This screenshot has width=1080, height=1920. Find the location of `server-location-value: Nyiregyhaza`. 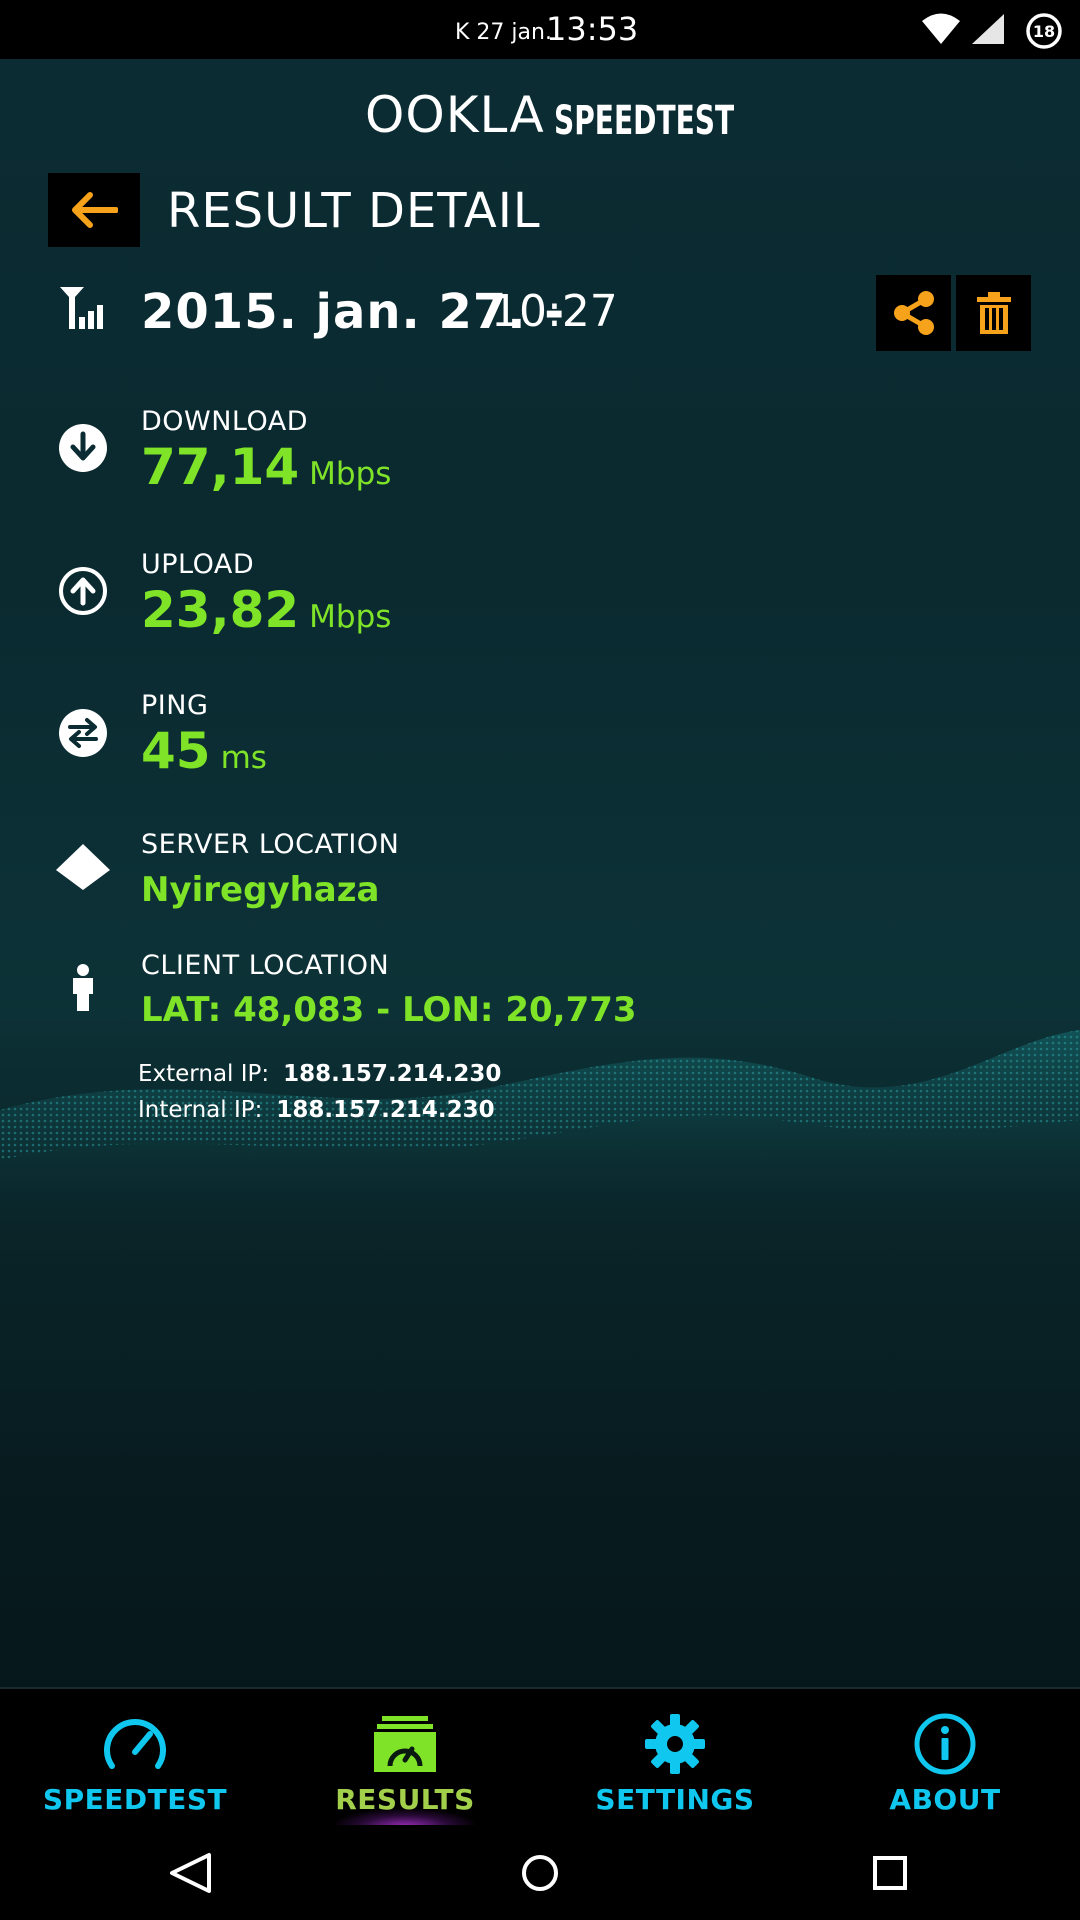

server-location-value: Nyiregyhaza is located at coordinates (260, 890).